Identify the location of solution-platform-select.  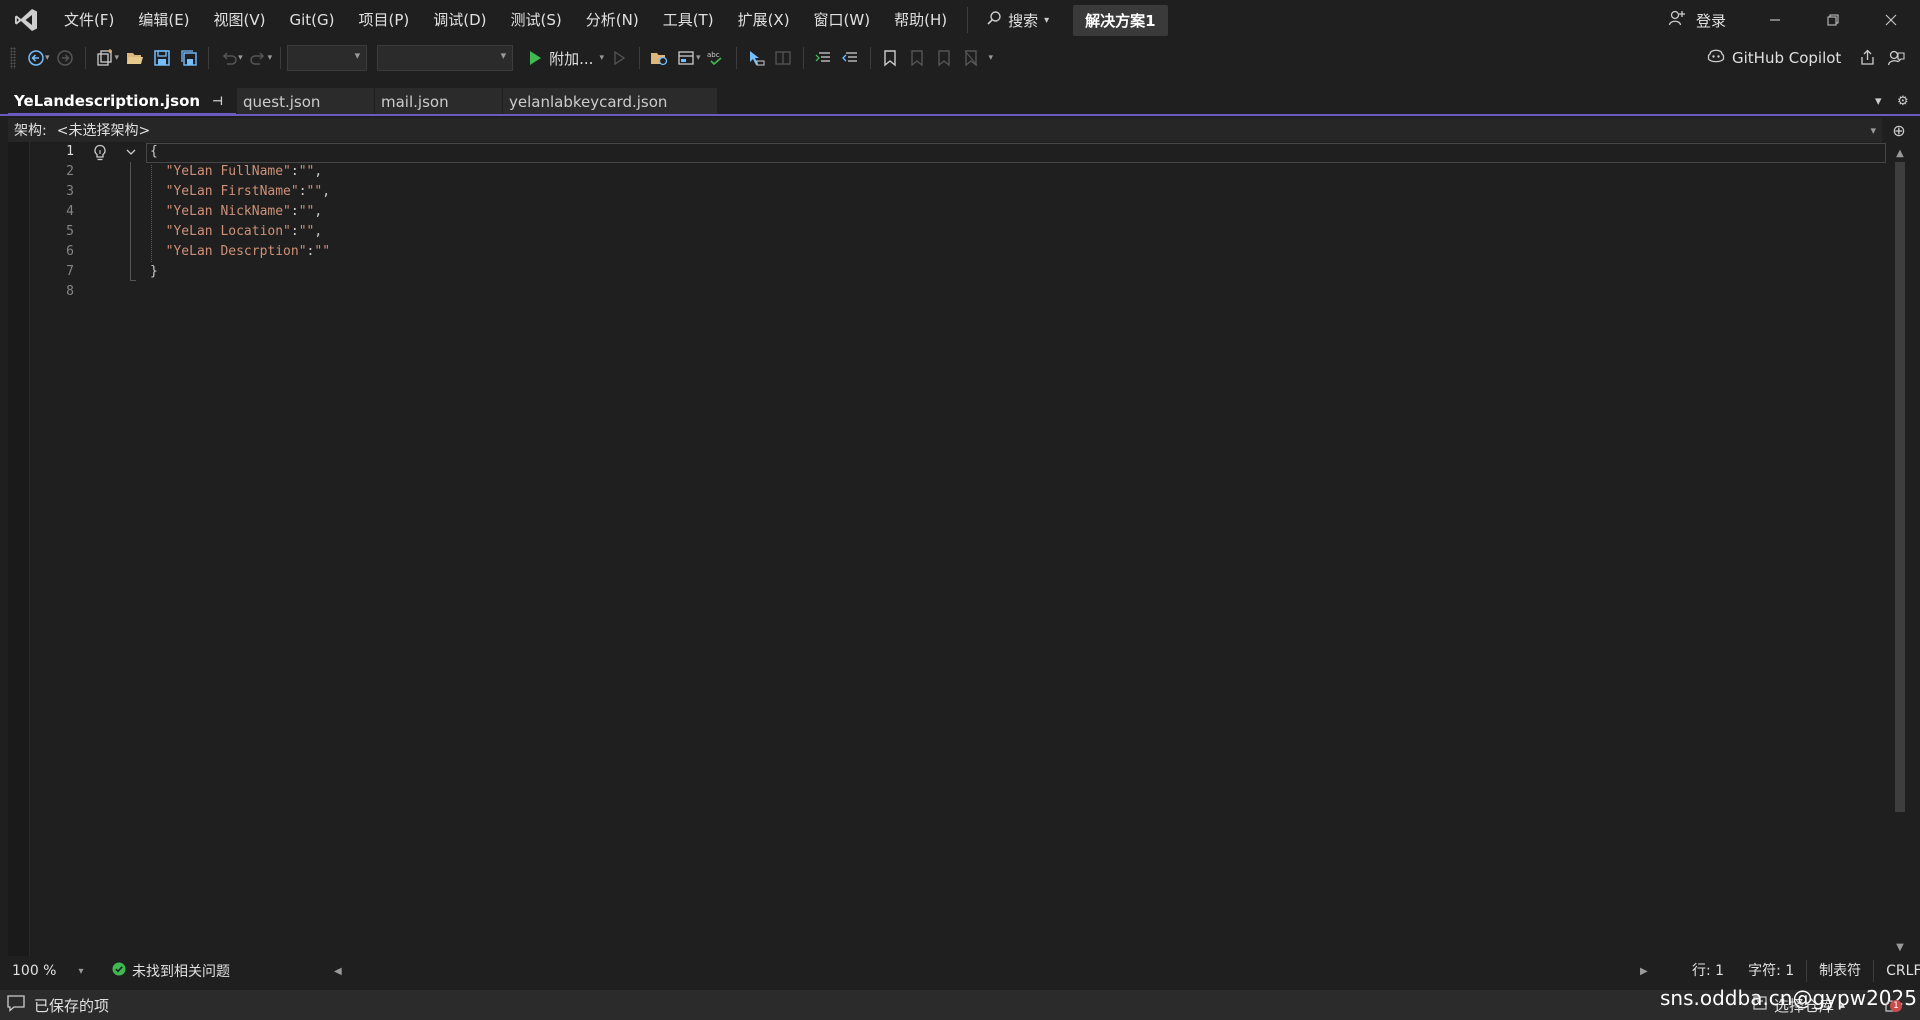
(445, 58).